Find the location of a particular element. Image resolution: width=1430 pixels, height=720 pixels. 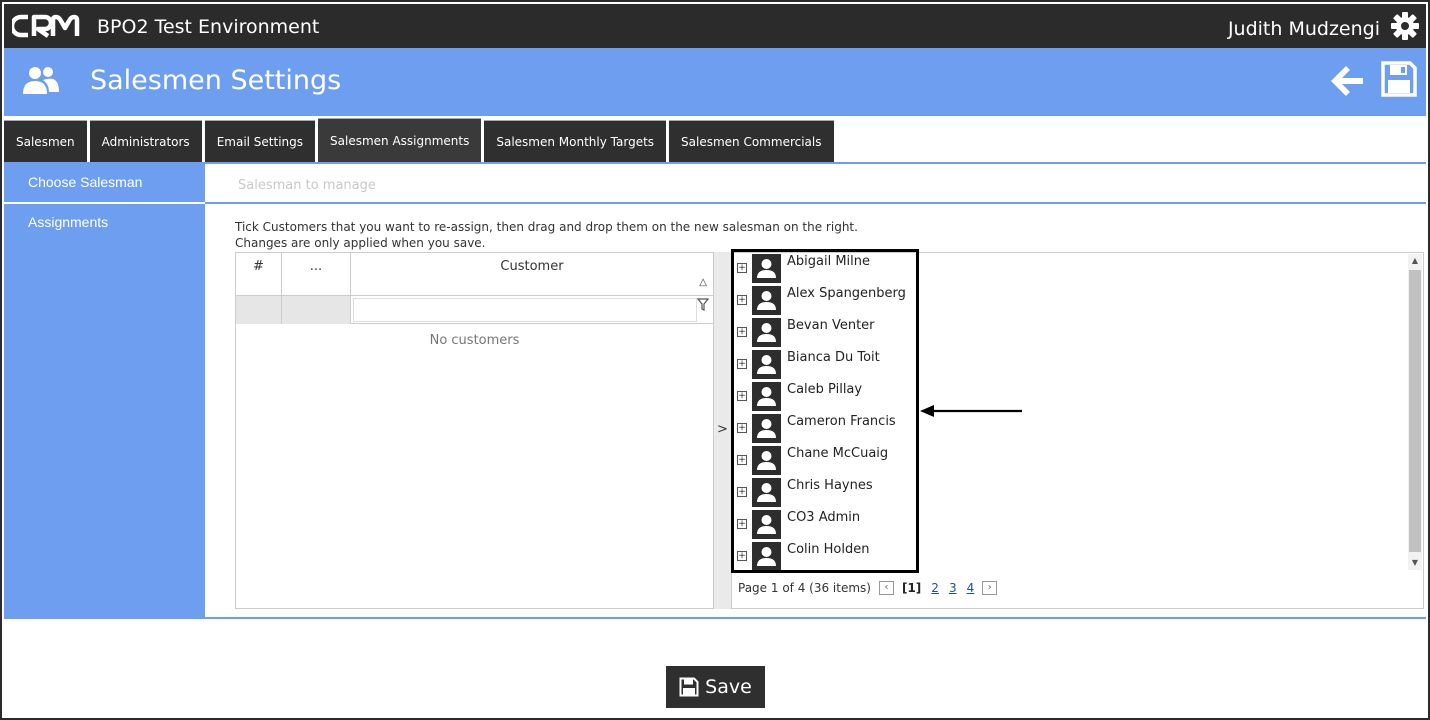

salesman-name: Caleb Pillay is located at coordinates (825, 389).